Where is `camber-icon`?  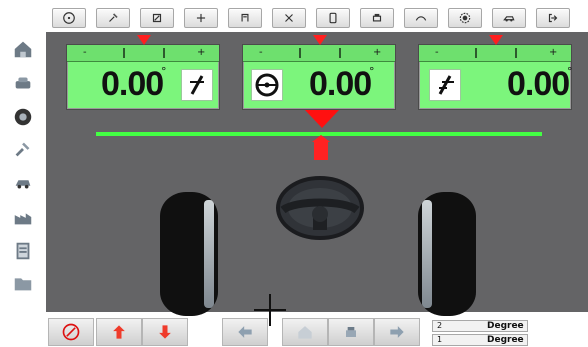 camber-icon is located at coordinates (197, 85).